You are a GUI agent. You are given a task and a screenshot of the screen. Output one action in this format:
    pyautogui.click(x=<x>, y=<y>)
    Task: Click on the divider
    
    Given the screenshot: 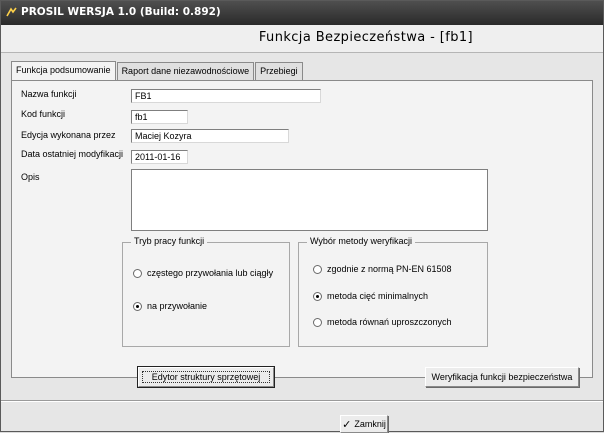 What is the action you would take?
    pyautogui.click(x=302, y=401)
    